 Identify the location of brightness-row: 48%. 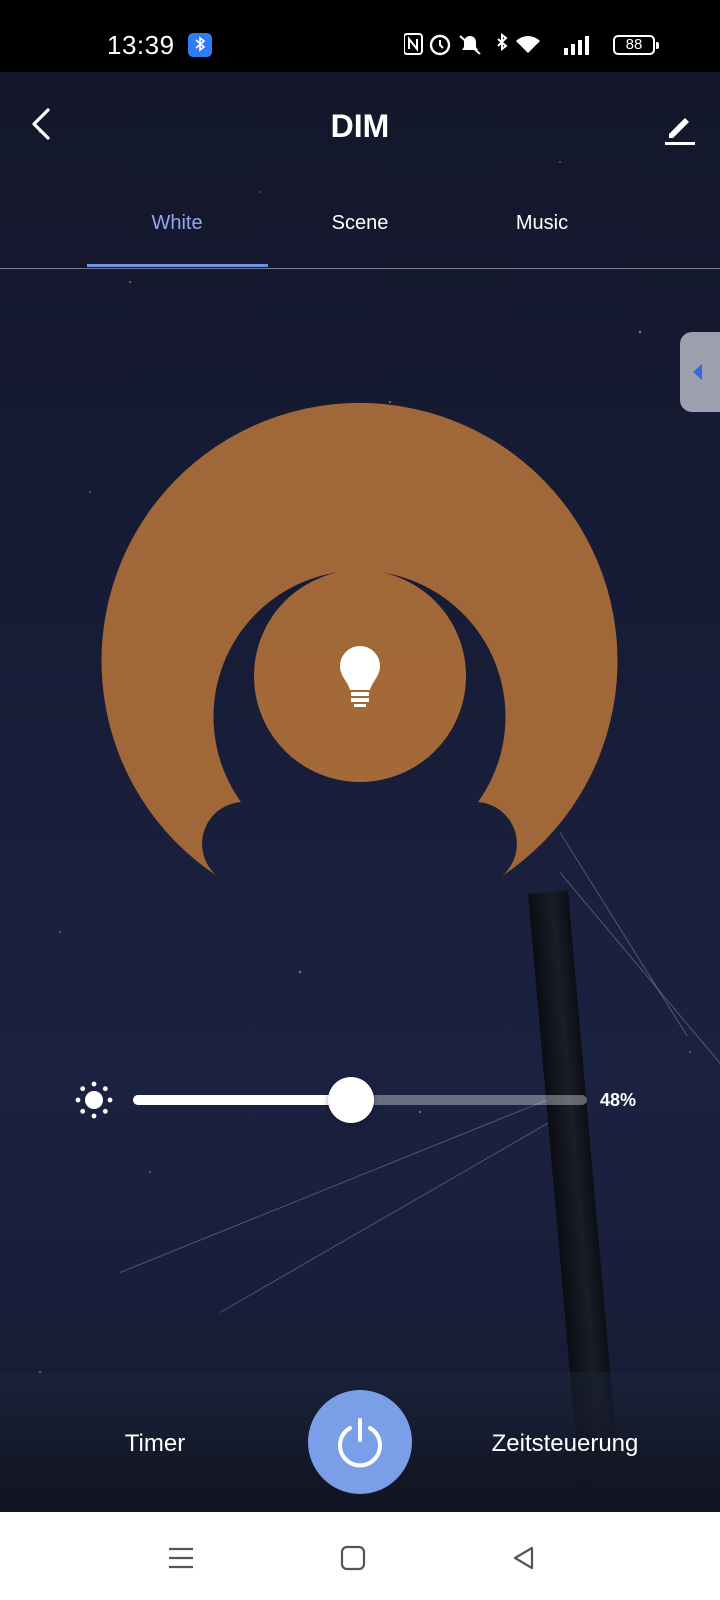
(360, 1098).